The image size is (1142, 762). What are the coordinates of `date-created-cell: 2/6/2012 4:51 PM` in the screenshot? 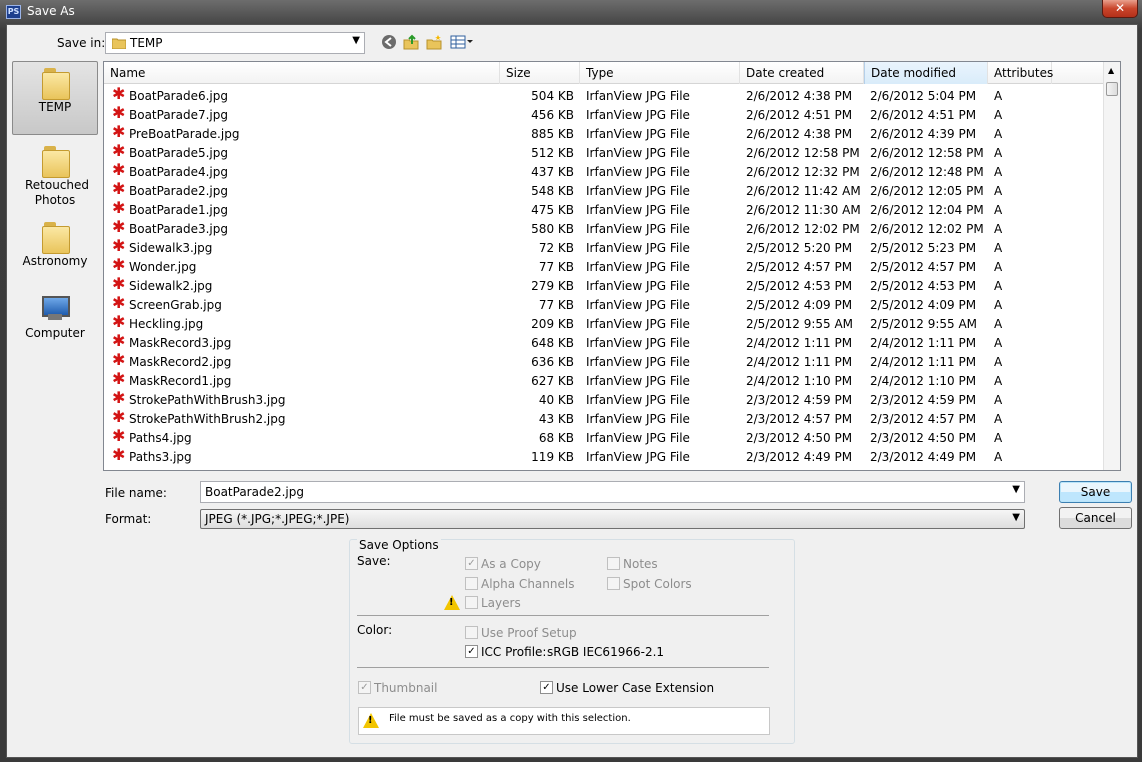 It's located at (806, 115).